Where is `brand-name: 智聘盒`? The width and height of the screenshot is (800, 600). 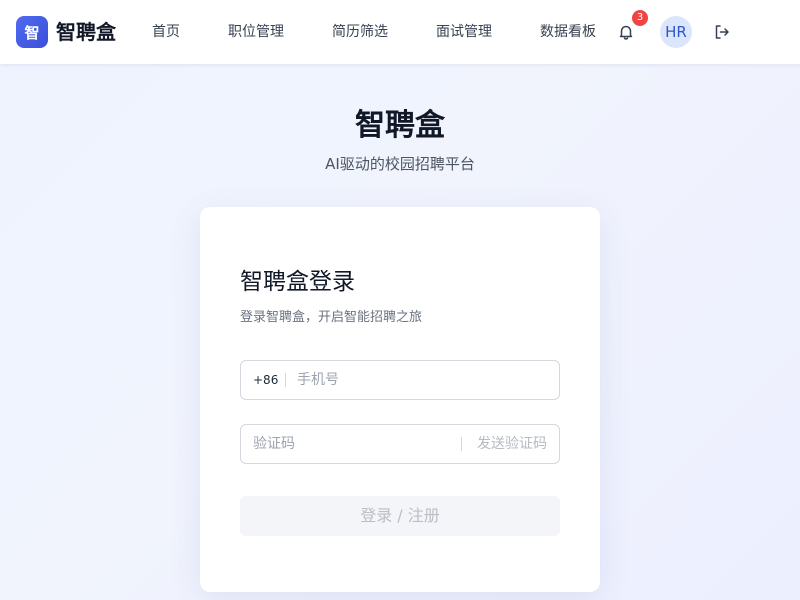
brand-name: 智聘盒 is located at coordinates (86, 32).